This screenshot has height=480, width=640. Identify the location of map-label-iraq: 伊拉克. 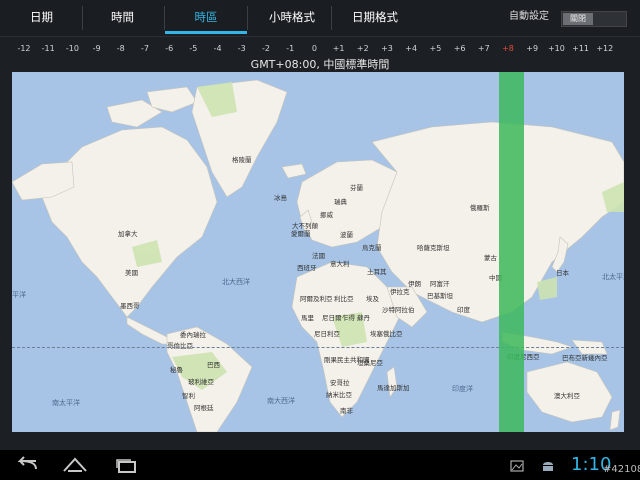
(400, 292).